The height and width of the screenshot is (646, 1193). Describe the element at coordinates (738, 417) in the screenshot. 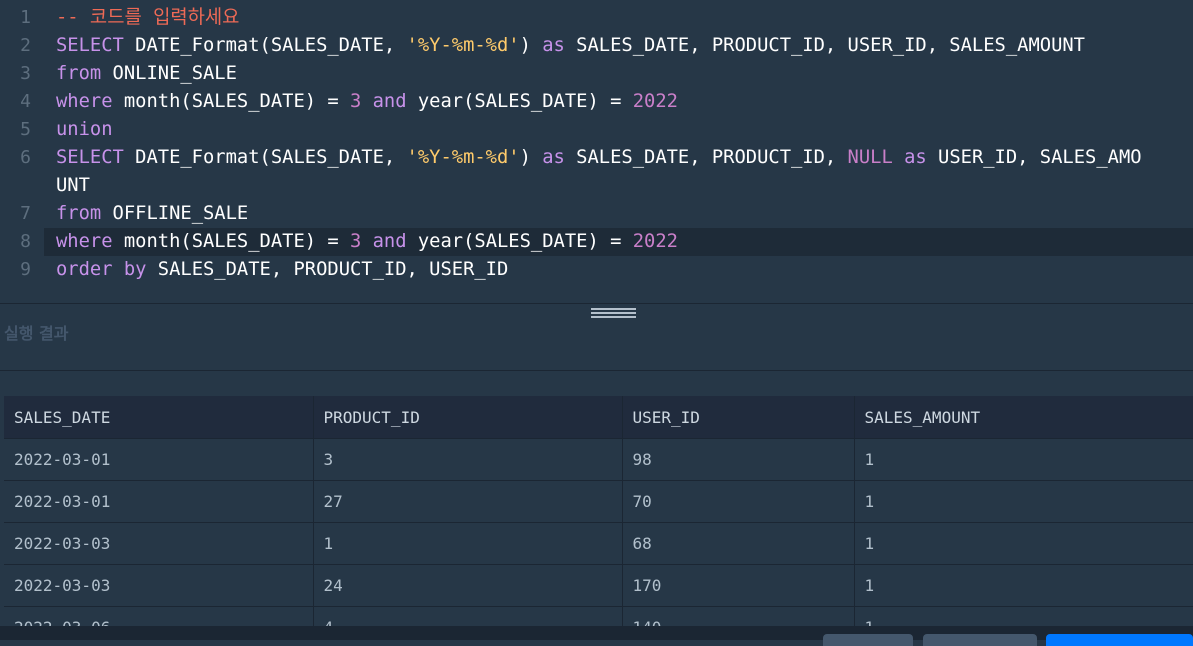

I see `column-header: USER_ID` at that location.